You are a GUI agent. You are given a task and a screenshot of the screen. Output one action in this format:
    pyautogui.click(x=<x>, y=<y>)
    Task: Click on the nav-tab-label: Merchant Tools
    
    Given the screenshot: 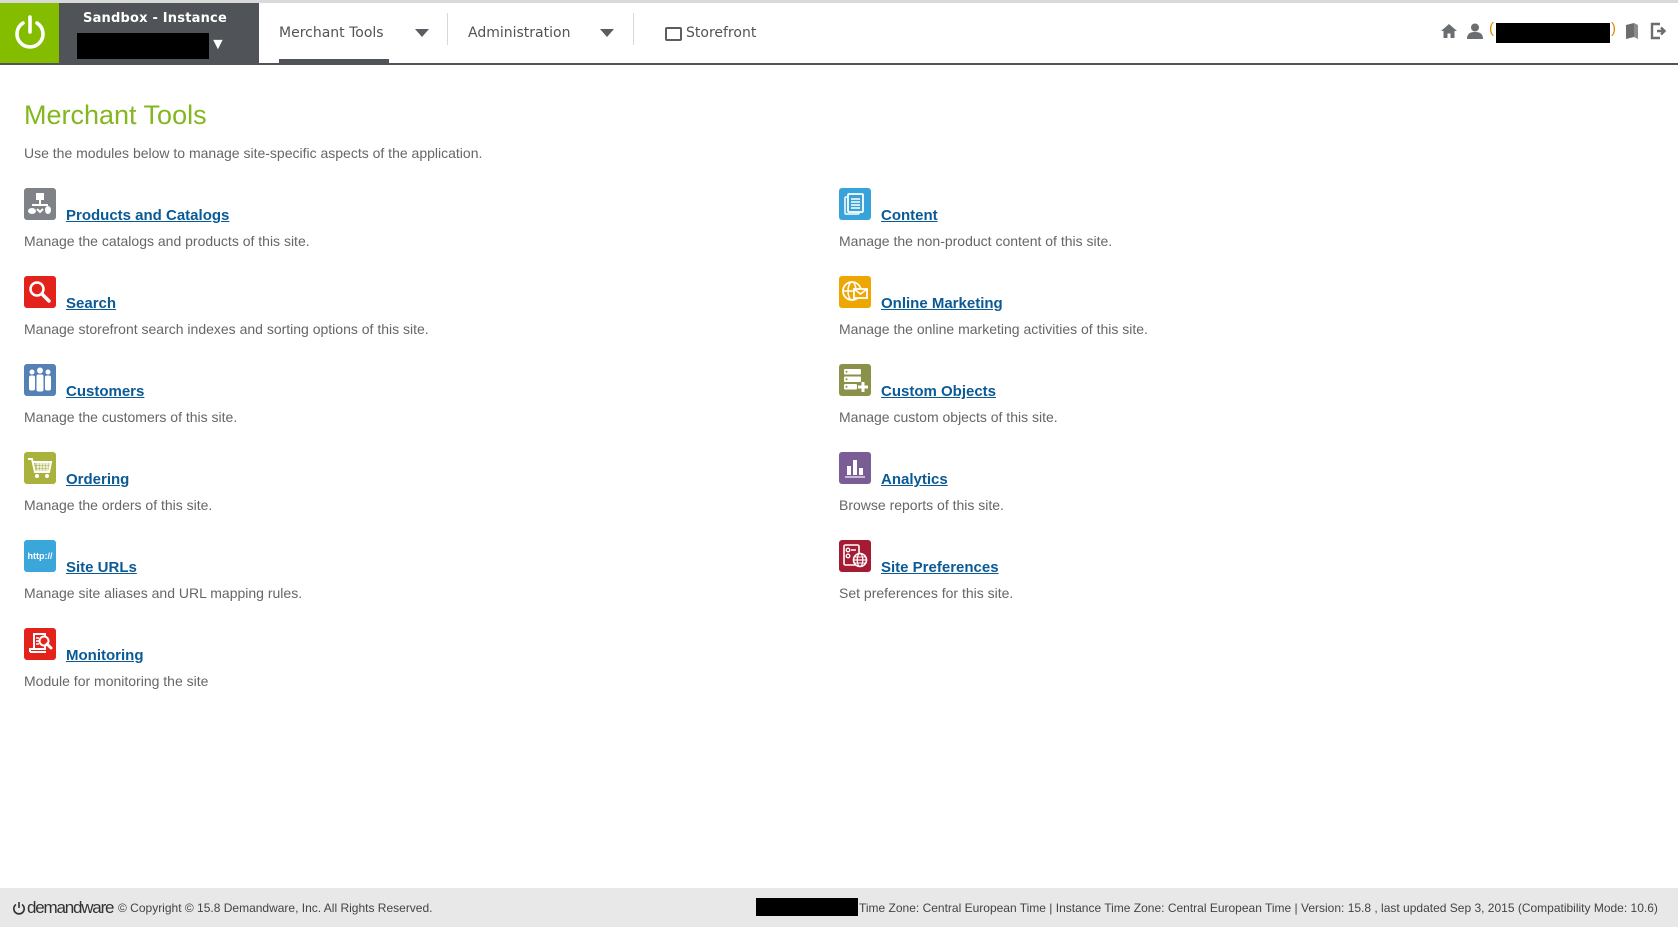 What is the action you would take?
    pyautogui.click(x=331, y=33)
    